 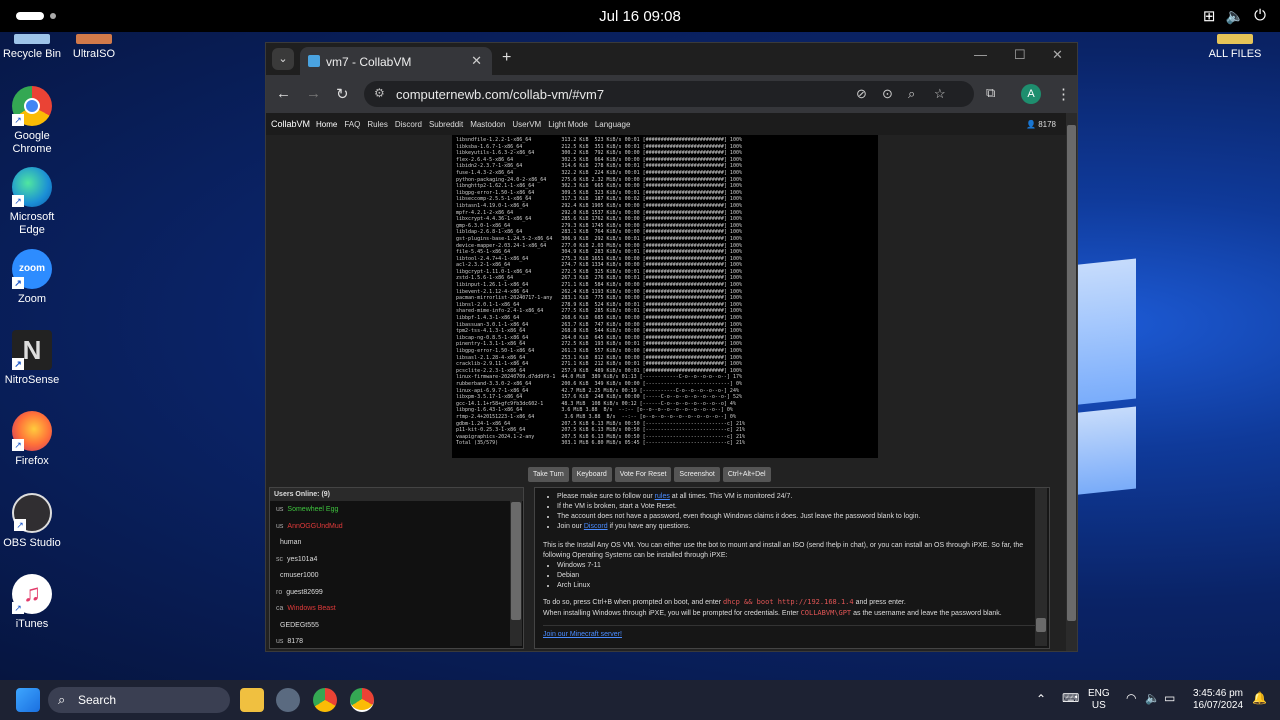 What do you see at coordinates (746, 474) in the screenshot?
I see `ctrl-alt-del-button: Ctrl+Alt+Del` at bounding box center [746, 474].